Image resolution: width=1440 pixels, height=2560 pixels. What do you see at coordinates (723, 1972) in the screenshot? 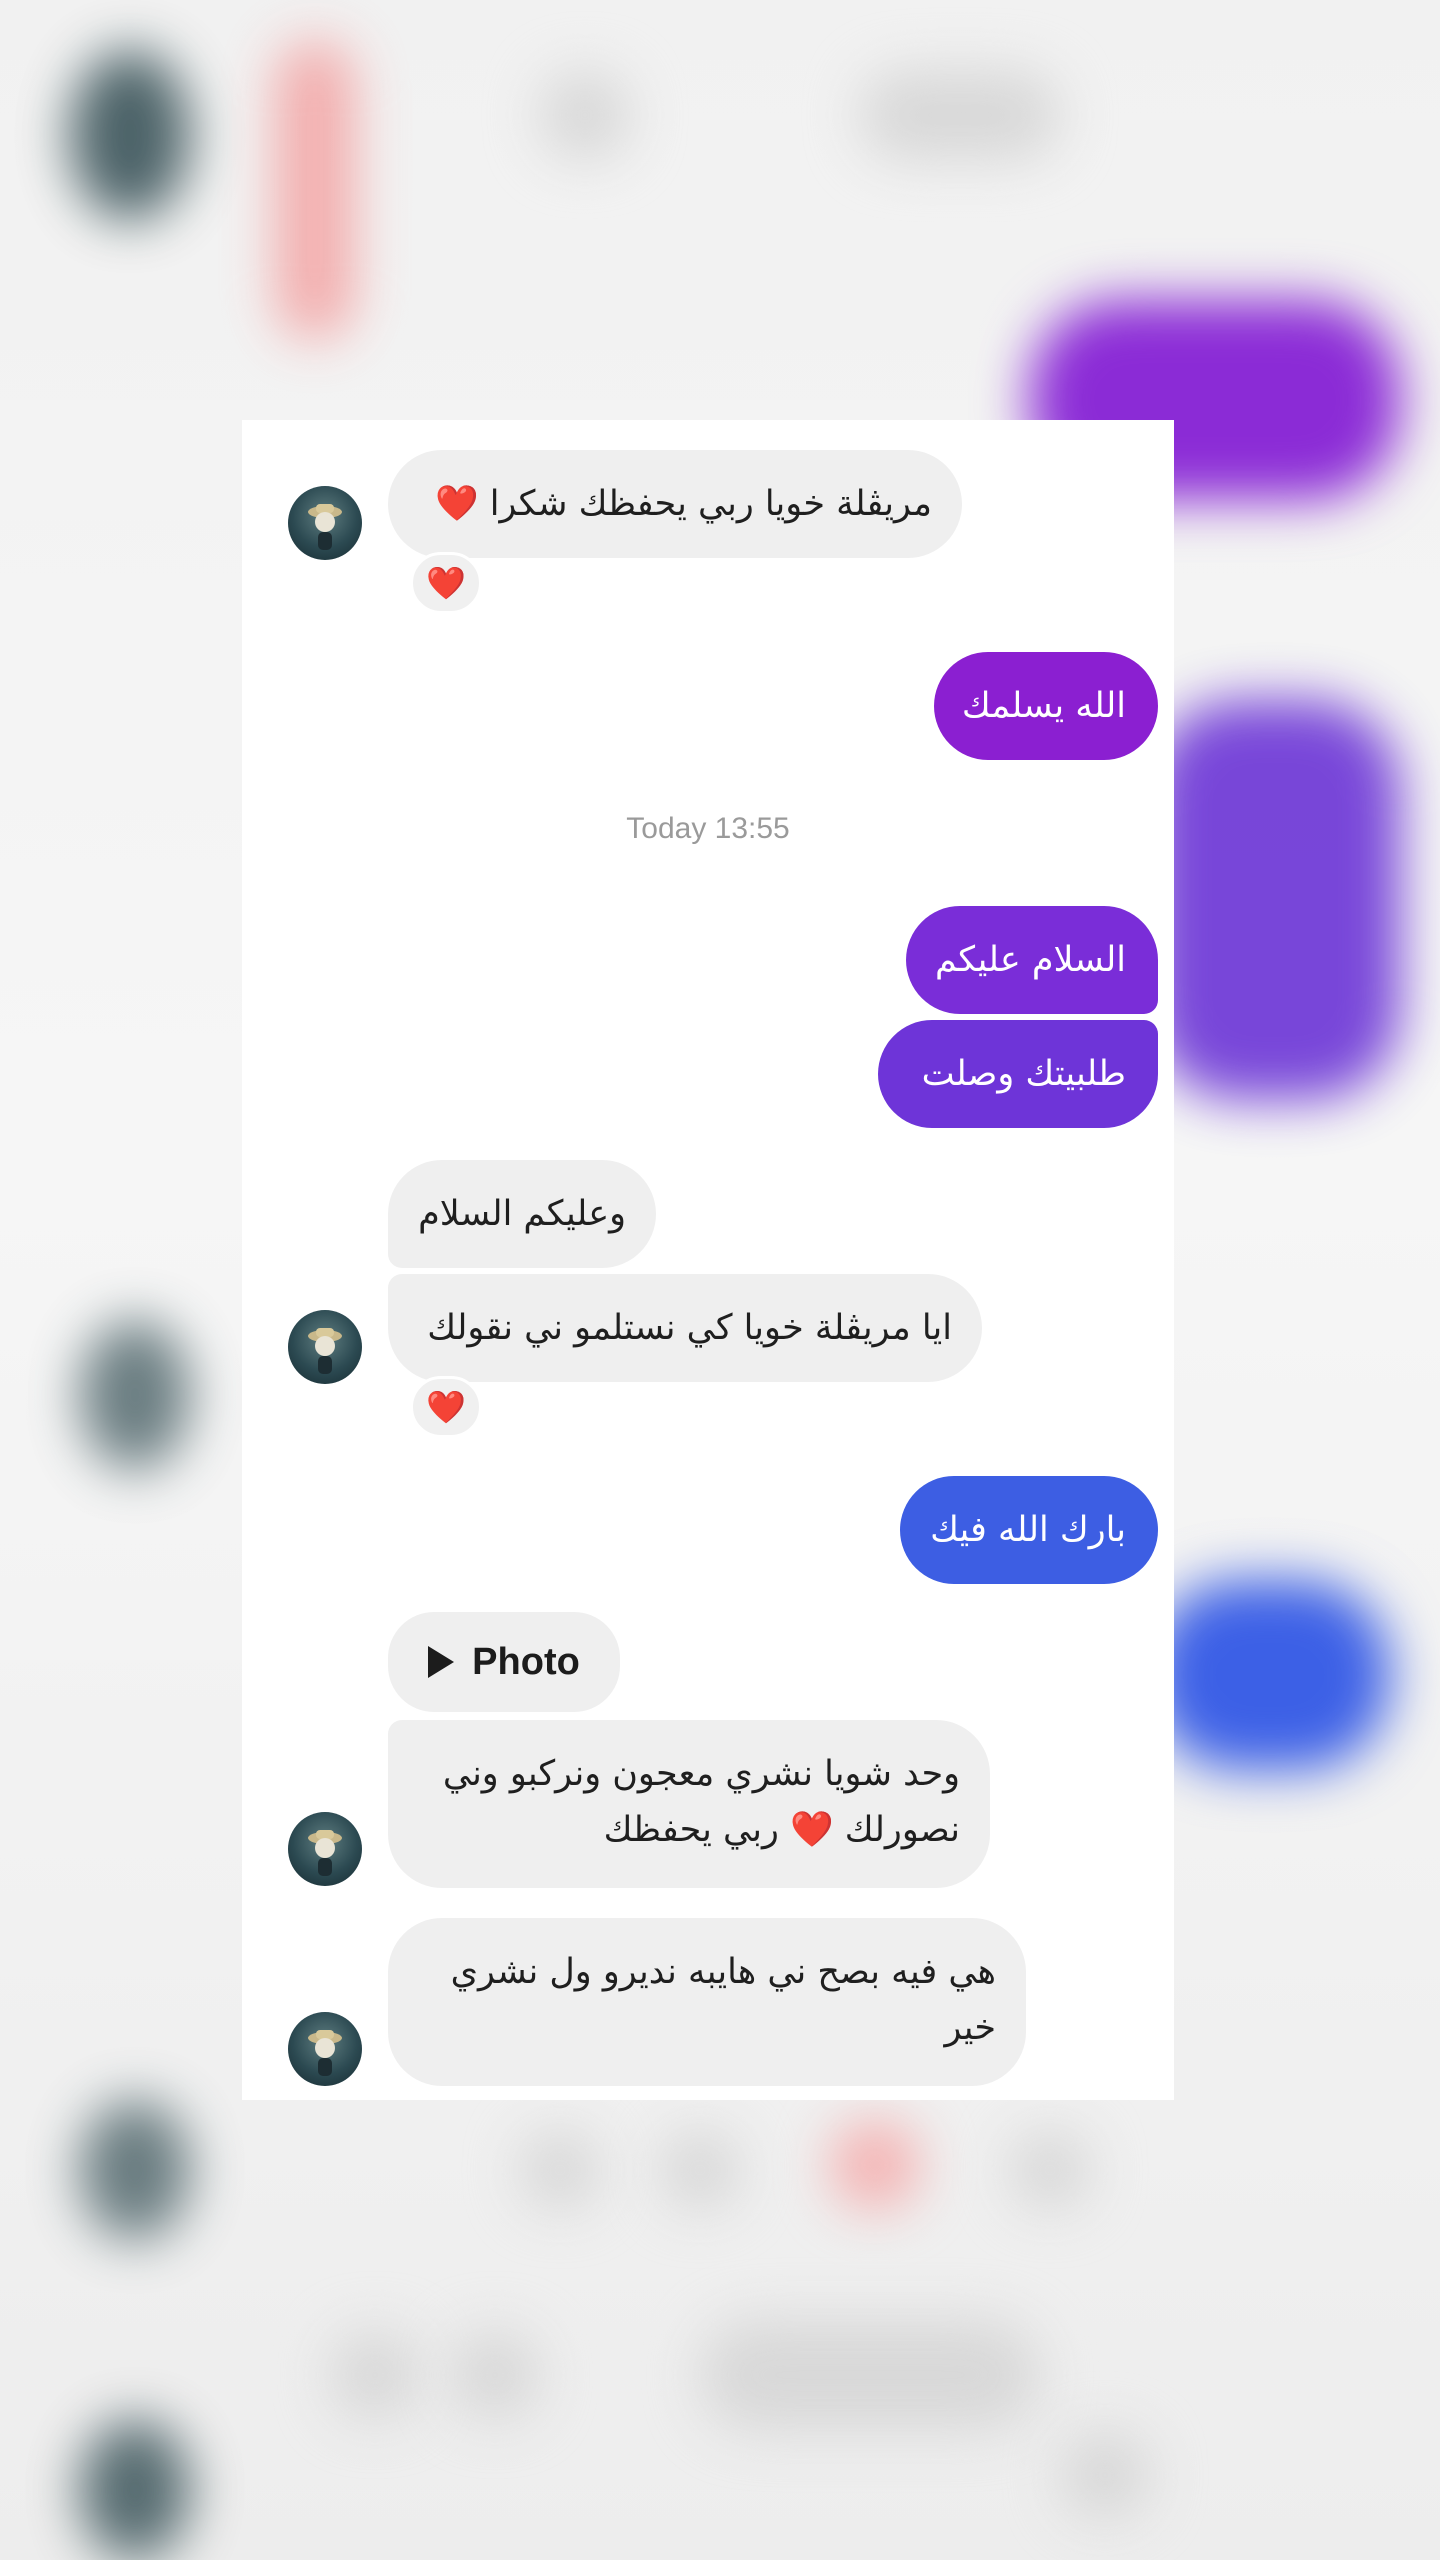
I see `message-text-line: هي فيه بصح ني هايبه نديرو ول نشري` at bounding box center [723, 1972].